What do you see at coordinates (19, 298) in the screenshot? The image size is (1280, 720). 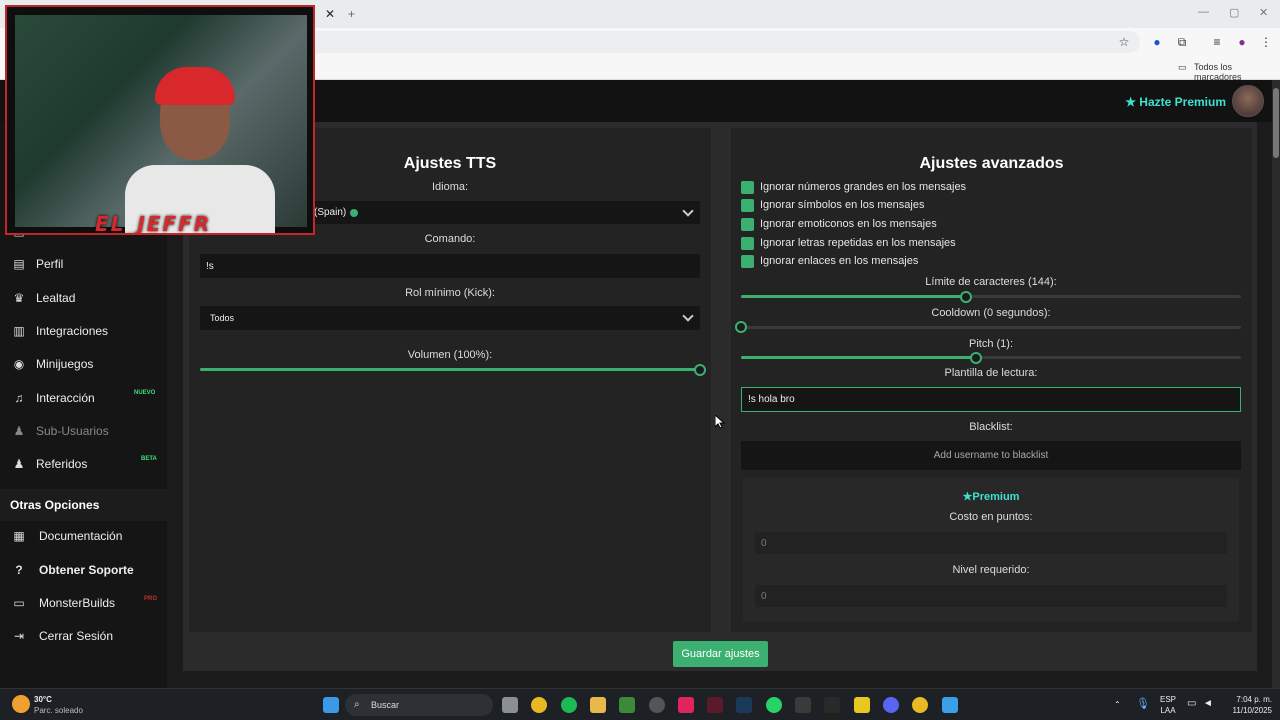 I see `trophy-icon: ♛` at bounding box center [19, 298].